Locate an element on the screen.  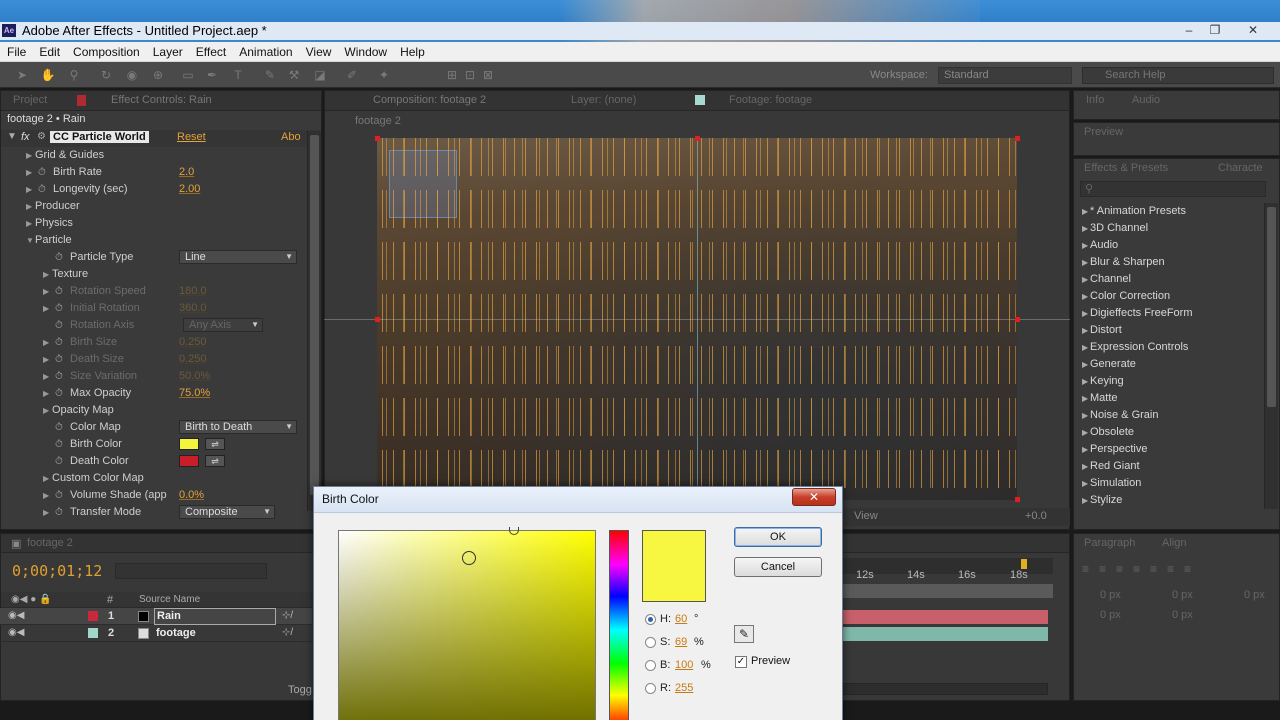
effect-category-perspective: ▶ Perspective is located at coordinates (1169, 449).